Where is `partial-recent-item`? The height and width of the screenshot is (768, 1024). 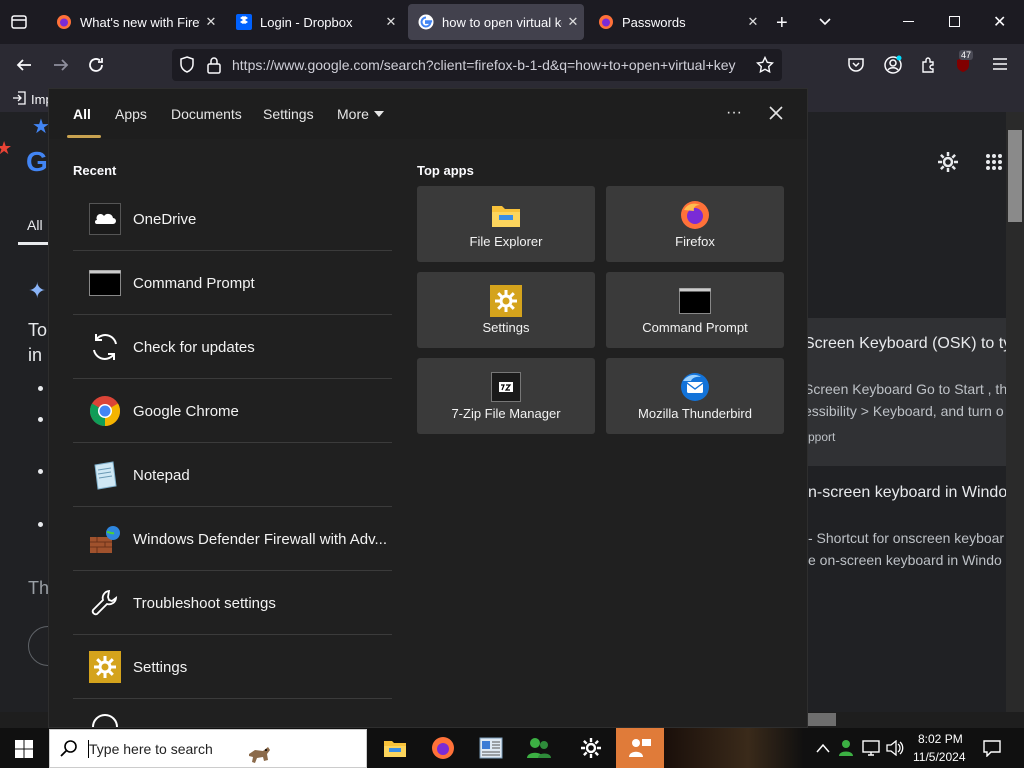
partial-recent-item is located at coordinates (239, 720).